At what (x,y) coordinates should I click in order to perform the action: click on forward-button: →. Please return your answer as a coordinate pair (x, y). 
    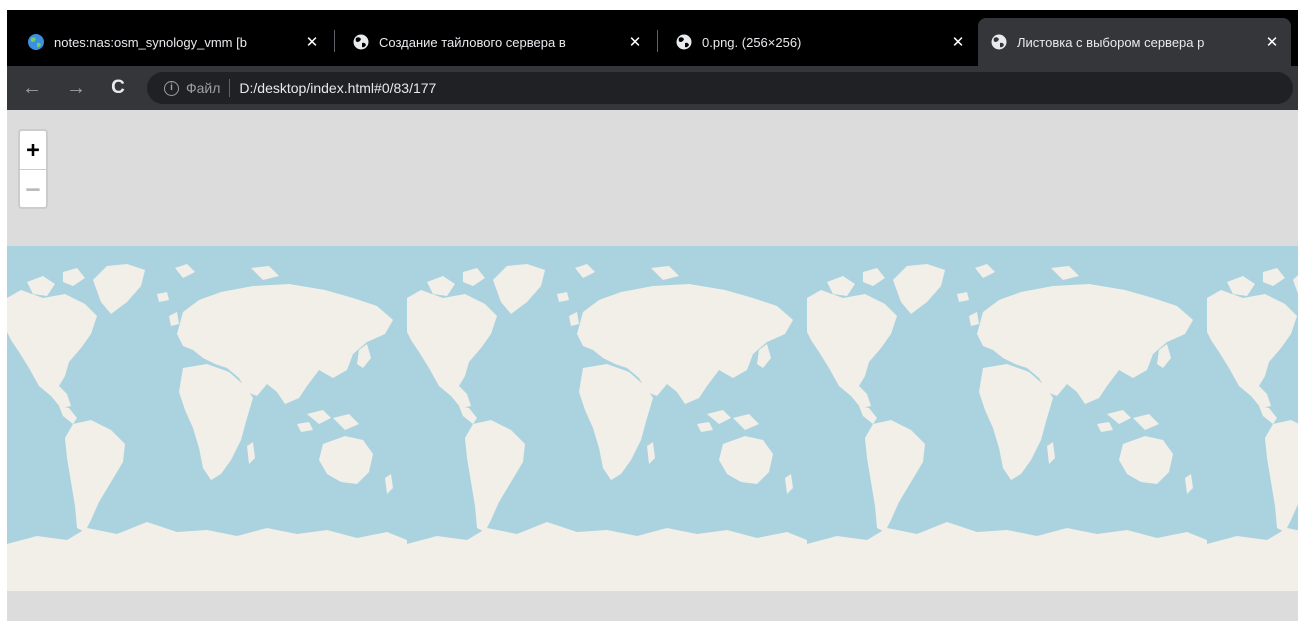
    Looking at the image, I should click on (76, 88).